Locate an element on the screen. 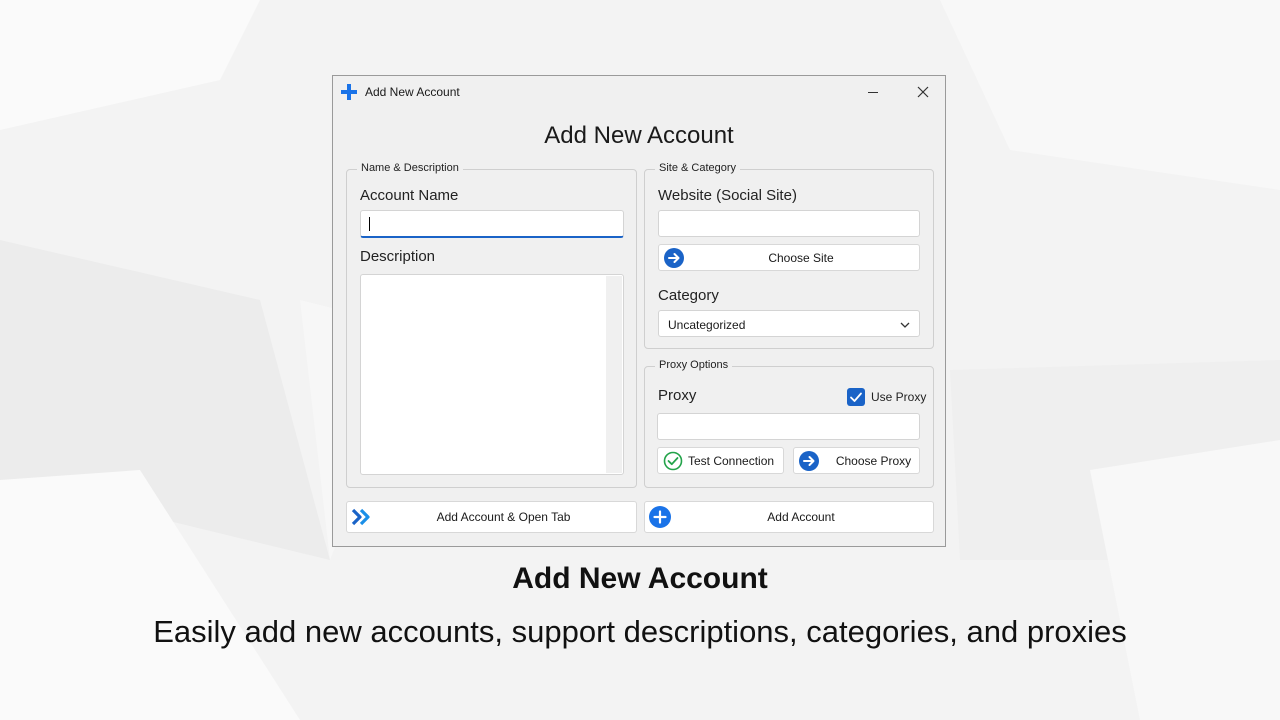  text-caret is located at coordinates (369, 224).